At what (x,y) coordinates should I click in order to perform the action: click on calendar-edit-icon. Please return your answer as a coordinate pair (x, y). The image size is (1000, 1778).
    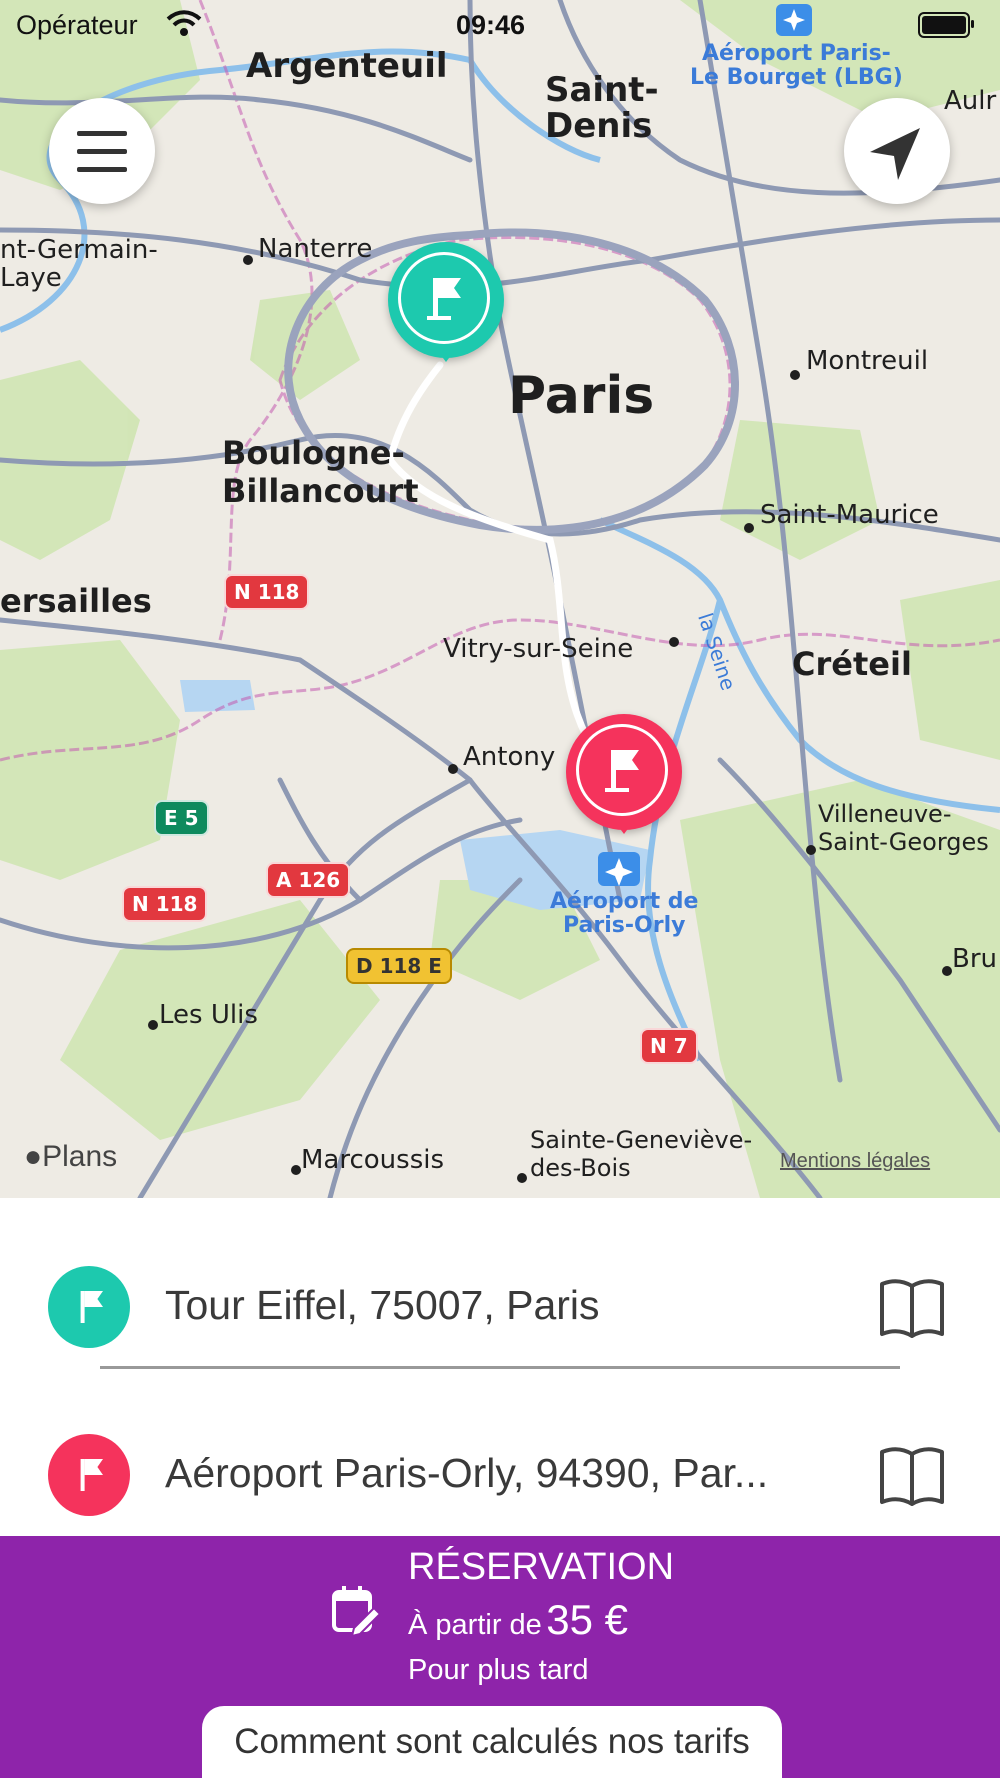
    Looking at the image, I should click on (357, 1611).